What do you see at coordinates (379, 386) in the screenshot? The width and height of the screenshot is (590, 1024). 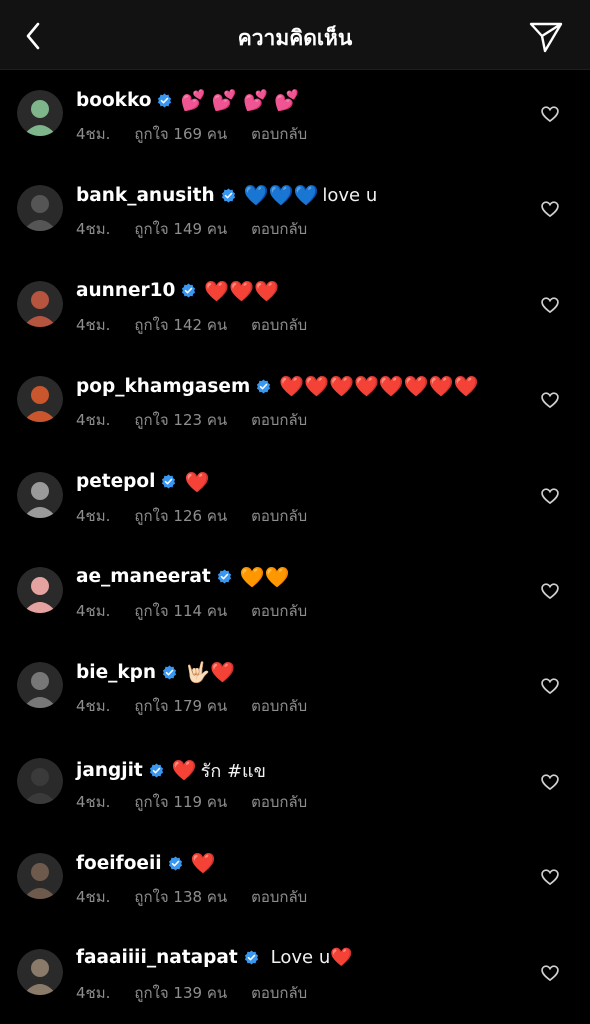 I see `comment-emojis: ❤️❤️❤️❤️❤️❤️❤️❤️` at bounding box center [379, 386].